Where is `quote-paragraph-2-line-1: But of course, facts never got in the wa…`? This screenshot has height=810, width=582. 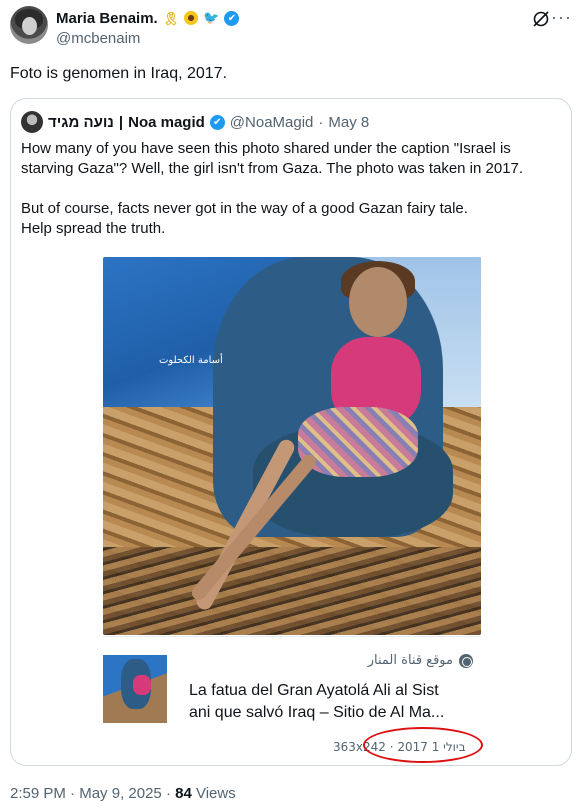 quote-paragraph-2-line-1: But of course, facts never got in the wa… is located at coordinates (244, 208).